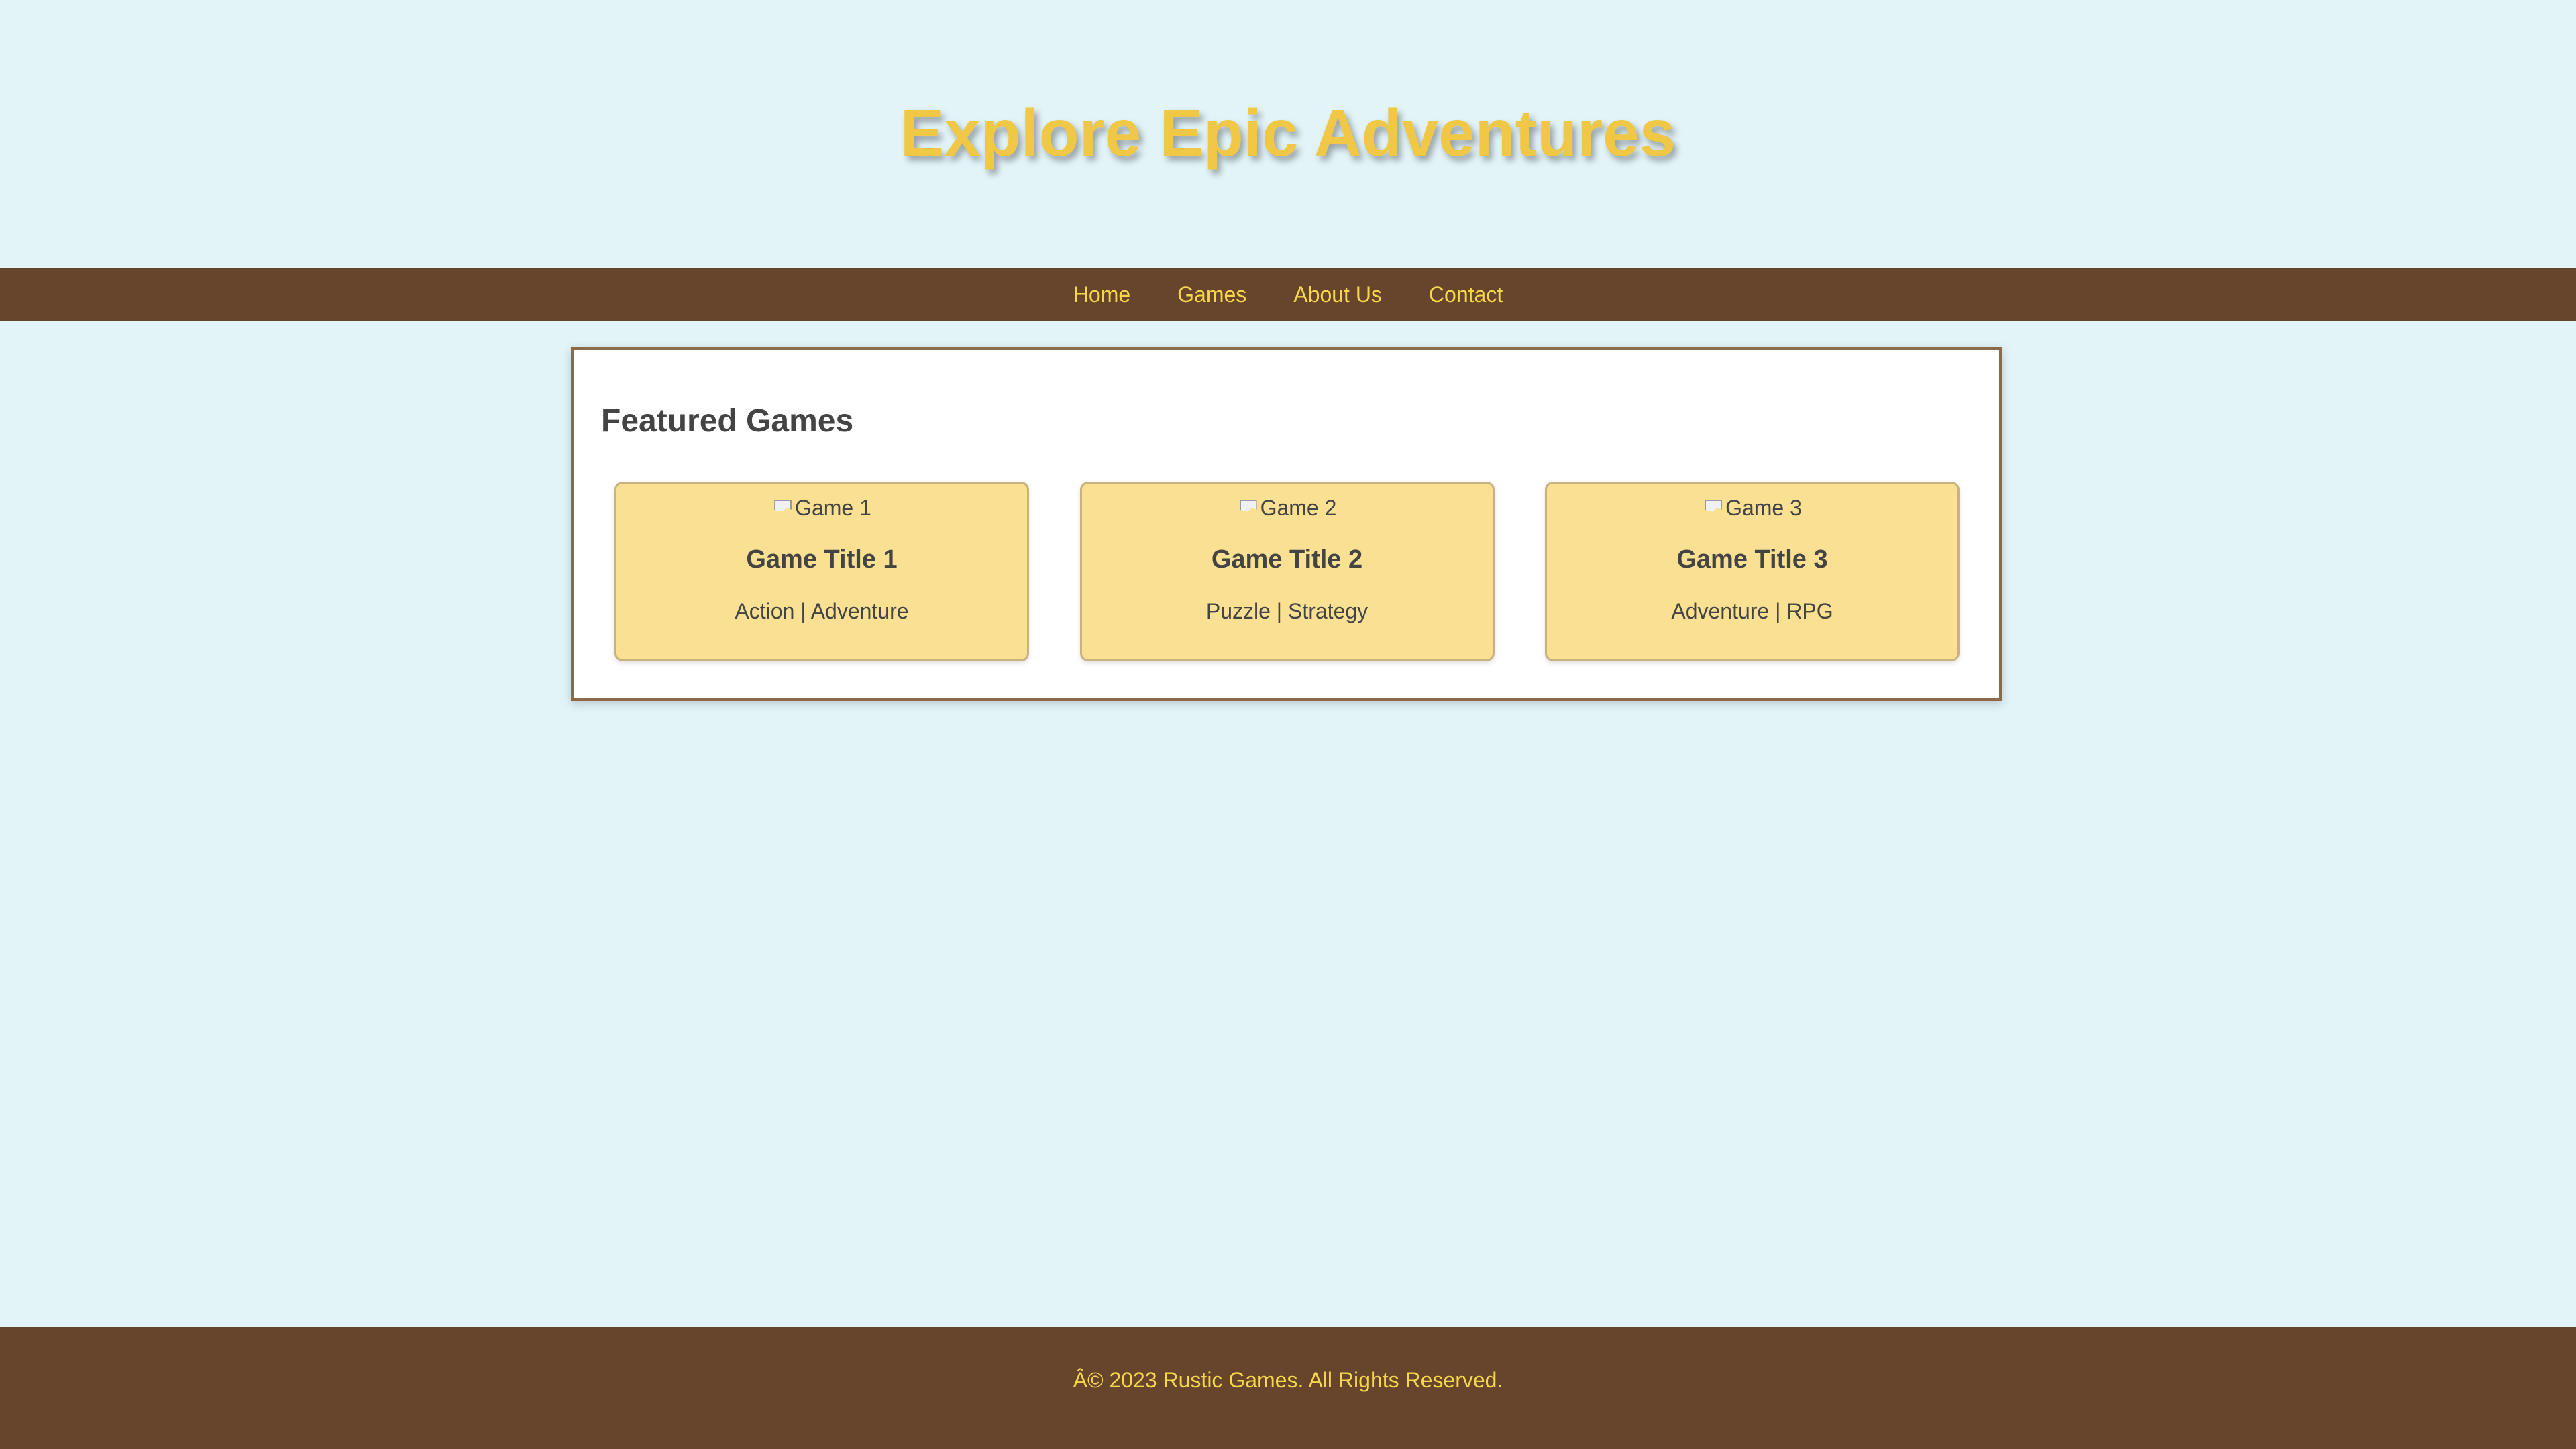  I want to click on game-image-alt-text: Game 2, so click(1298, 508).